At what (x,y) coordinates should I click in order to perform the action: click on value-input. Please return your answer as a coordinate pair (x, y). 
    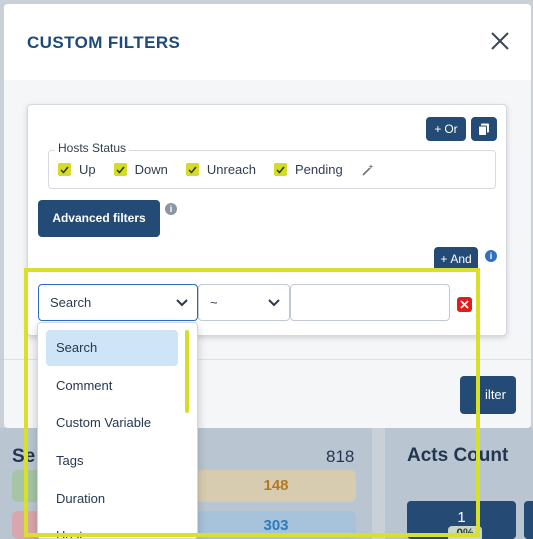
    Looking at the image, I should click on (370, 302).